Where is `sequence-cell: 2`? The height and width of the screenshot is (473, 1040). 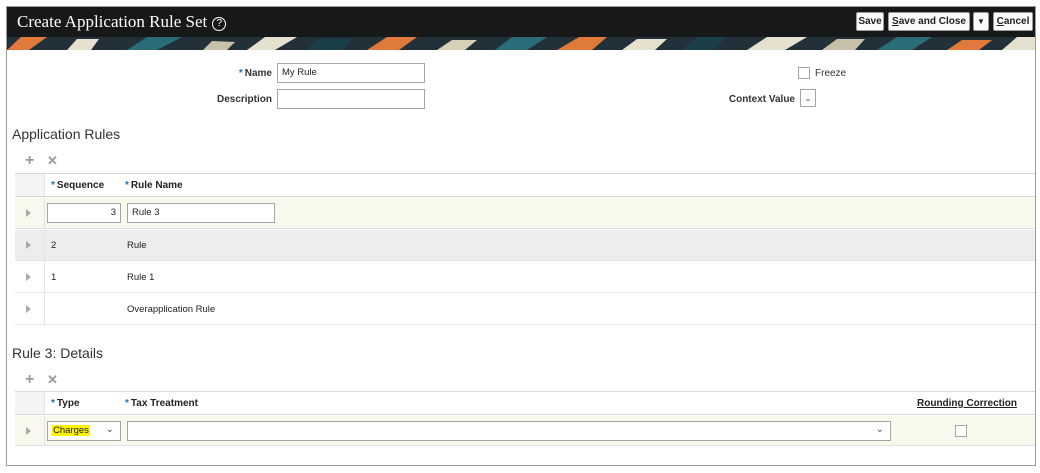 sequence-cell: 2 is located at coordinates (54, 245).